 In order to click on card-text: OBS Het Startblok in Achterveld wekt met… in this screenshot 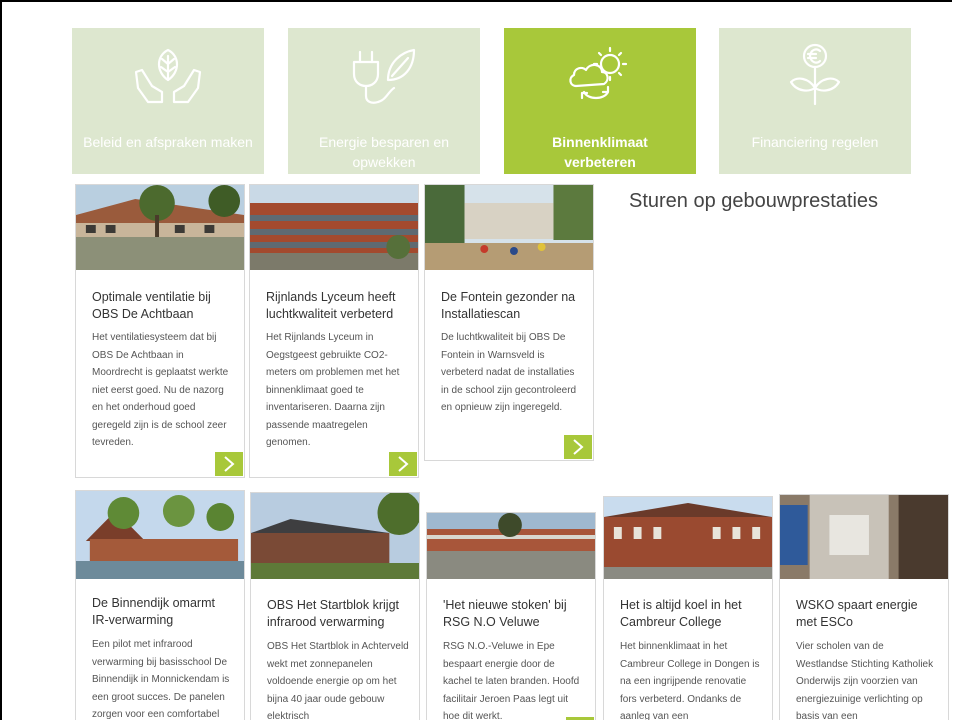, I will do `click(338, 680)`.